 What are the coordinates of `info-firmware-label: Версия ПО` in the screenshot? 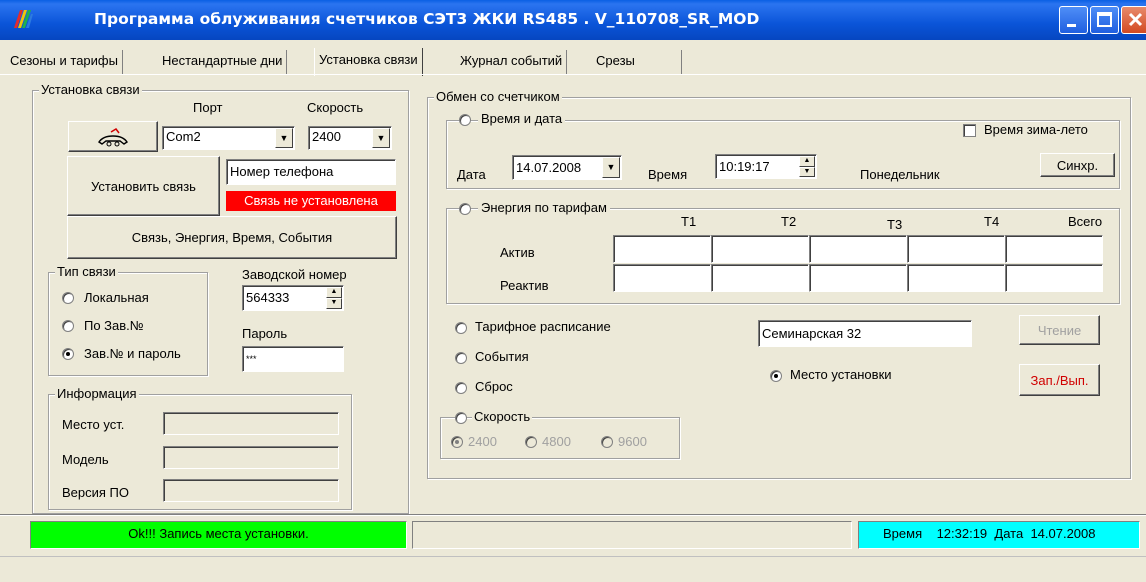 It's located at (95, 492).